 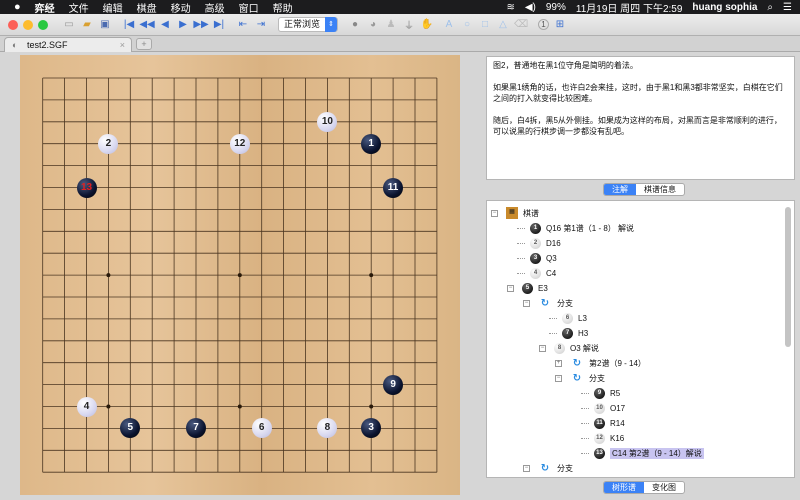 I want to click on wifi-icon: ≋, so click(x=510, y=7).